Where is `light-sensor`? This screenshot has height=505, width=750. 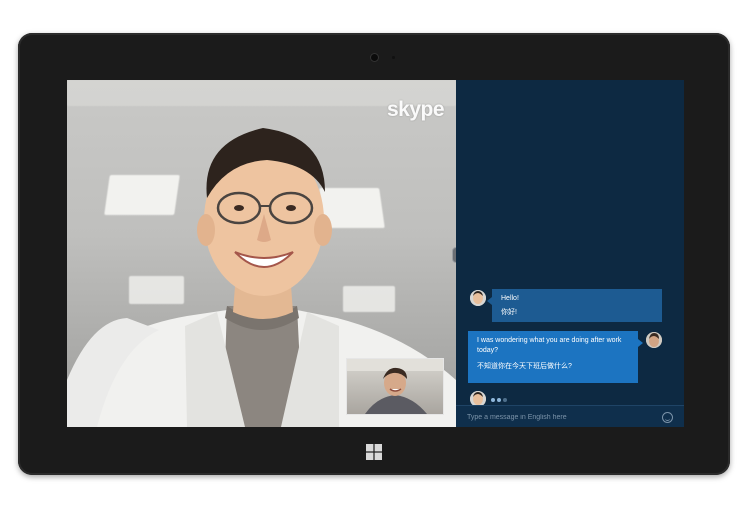
light-sensor is located at coordinates (393, 57).